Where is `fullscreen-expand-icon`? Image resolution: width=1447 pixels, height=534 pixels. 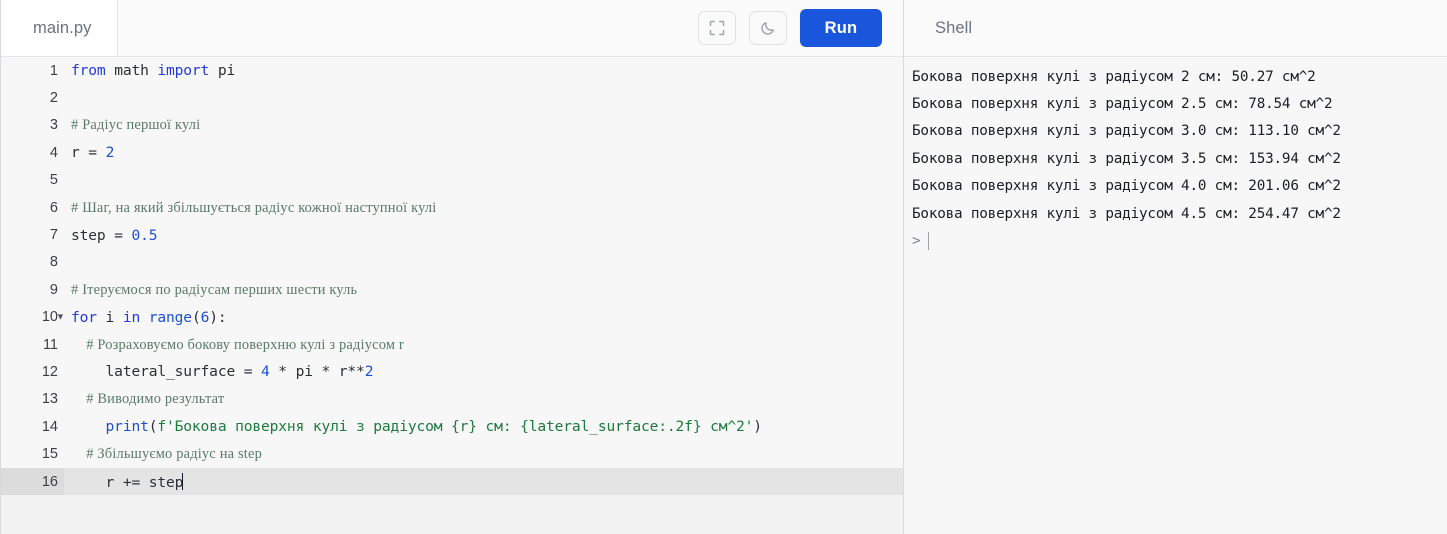 fullscreen-expand-icon is located at coordinates (717, 28).